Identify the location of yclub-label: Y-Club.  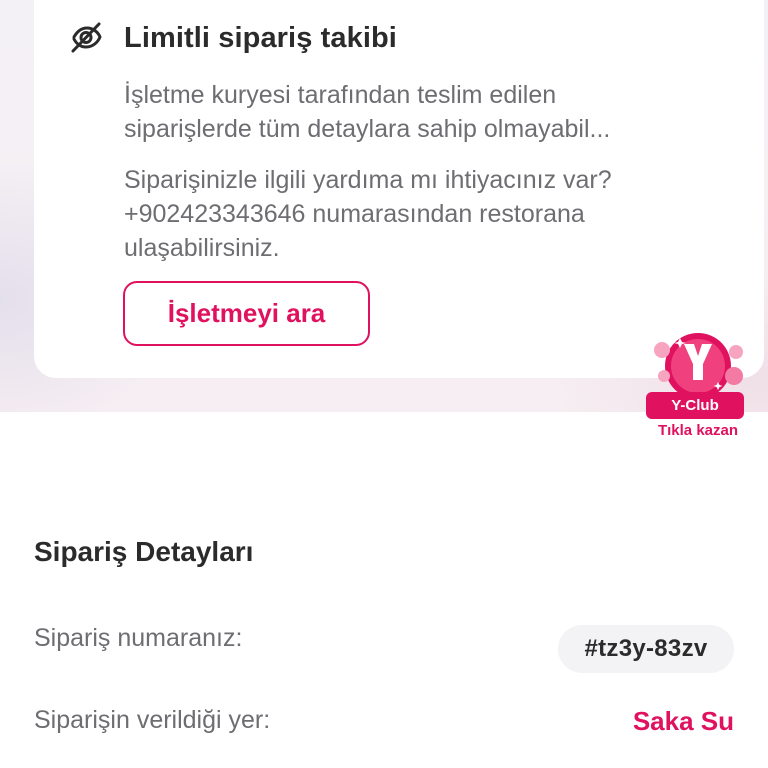
(695, 405).